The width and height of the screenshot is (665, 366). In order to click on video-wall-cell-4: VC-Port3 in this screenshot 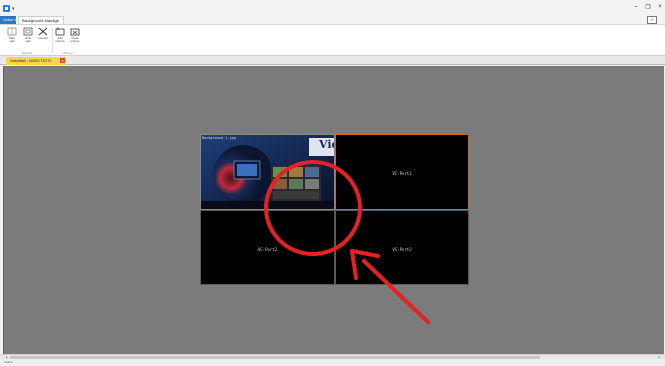, I will do `click(402, 247)`.